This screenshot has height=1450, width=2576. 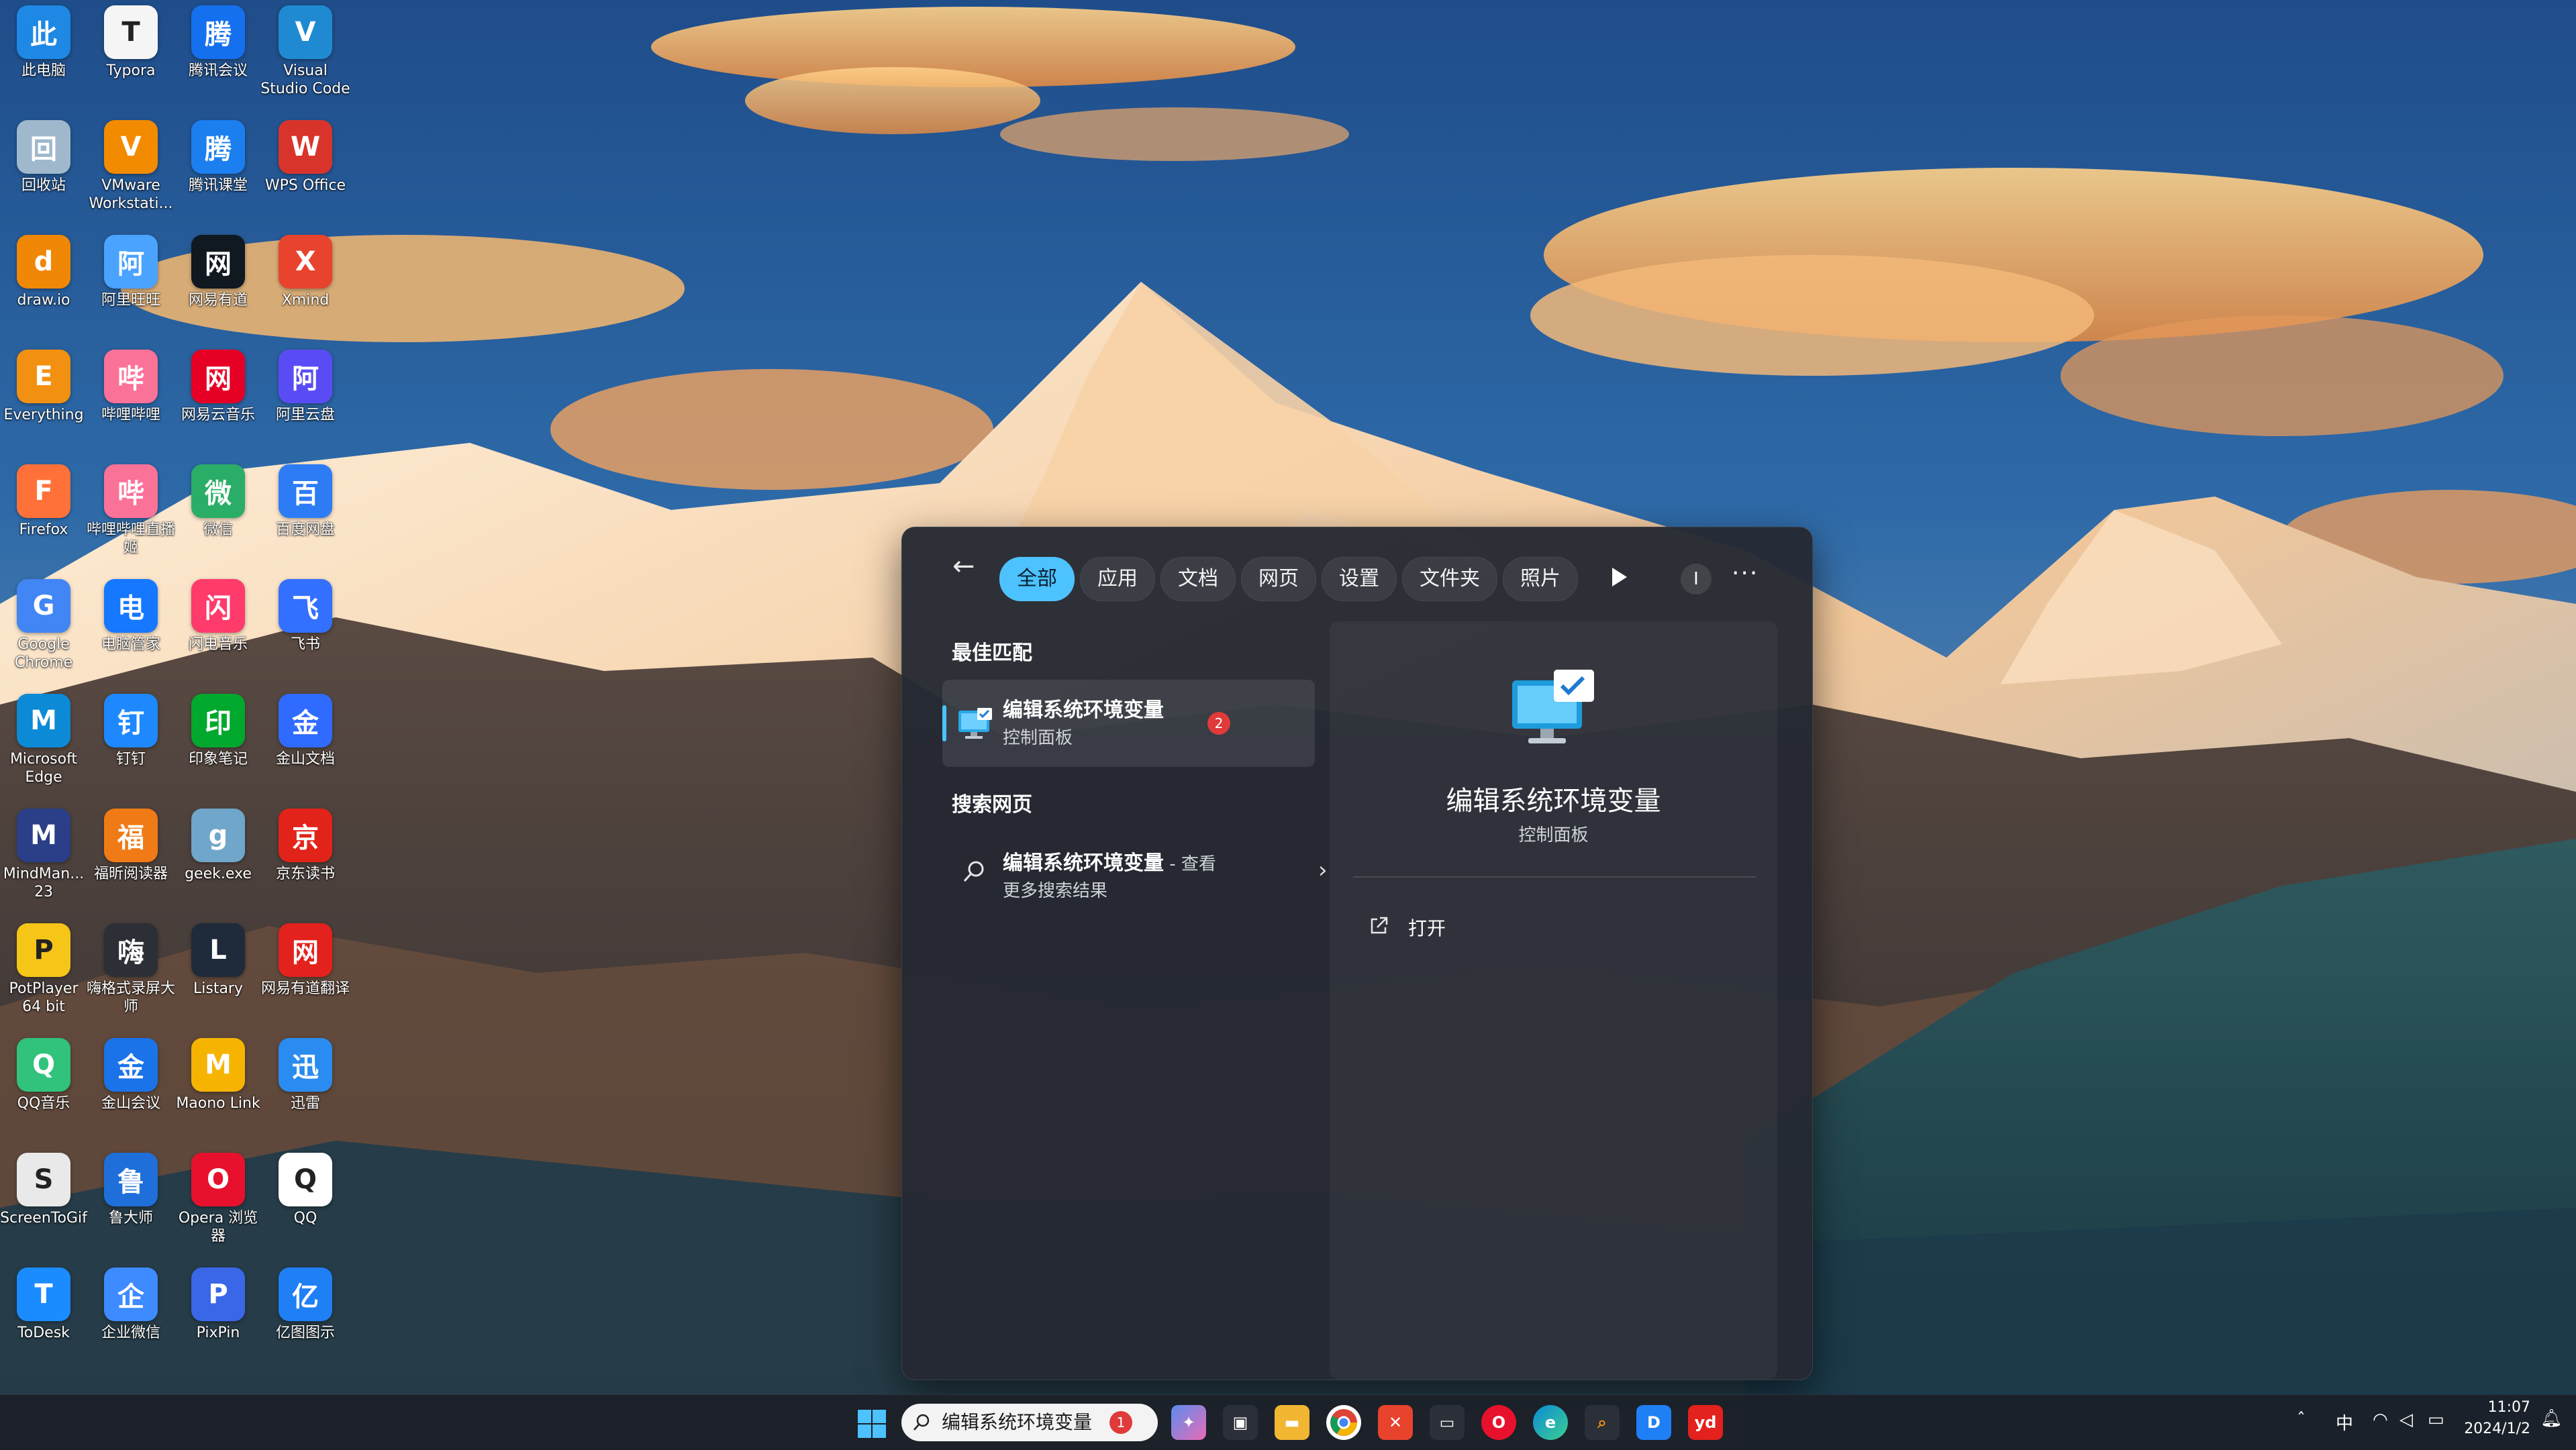 I want to click on desktop-shortcut: 阿阿里旺旺, so click(x=131, y=286).